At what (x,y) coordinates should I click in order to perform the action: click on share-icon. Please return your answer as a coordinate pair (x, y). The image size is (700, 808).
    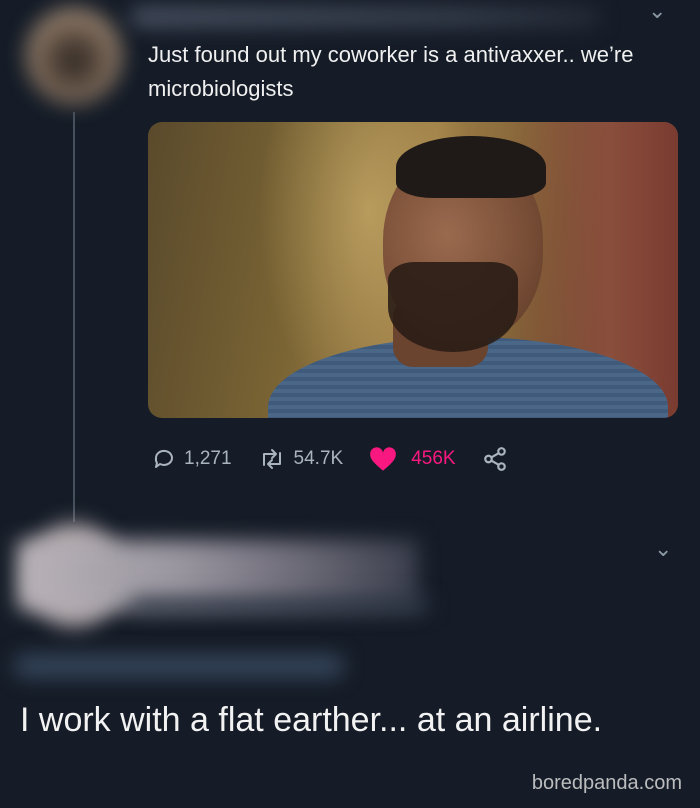
    Looking at the image, I should click on (494, 459).